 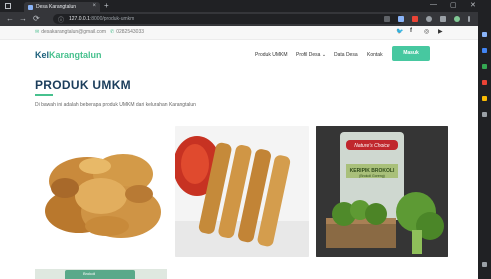 What do you see at coordinates (23, 18) in the screenshot?
I see `forward-button: →` at bounding box center [23, 18].